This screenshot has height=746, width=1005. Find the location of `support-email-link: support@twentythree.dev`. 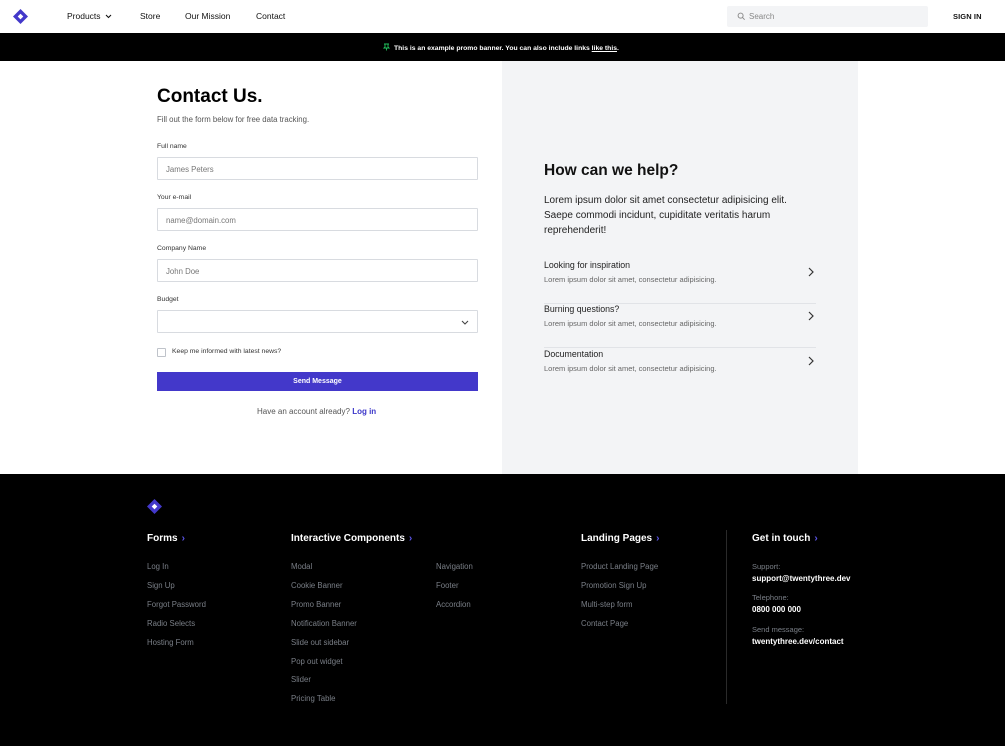

support-email-link: support@twentythree.dev is located at coordinates (801, 578).